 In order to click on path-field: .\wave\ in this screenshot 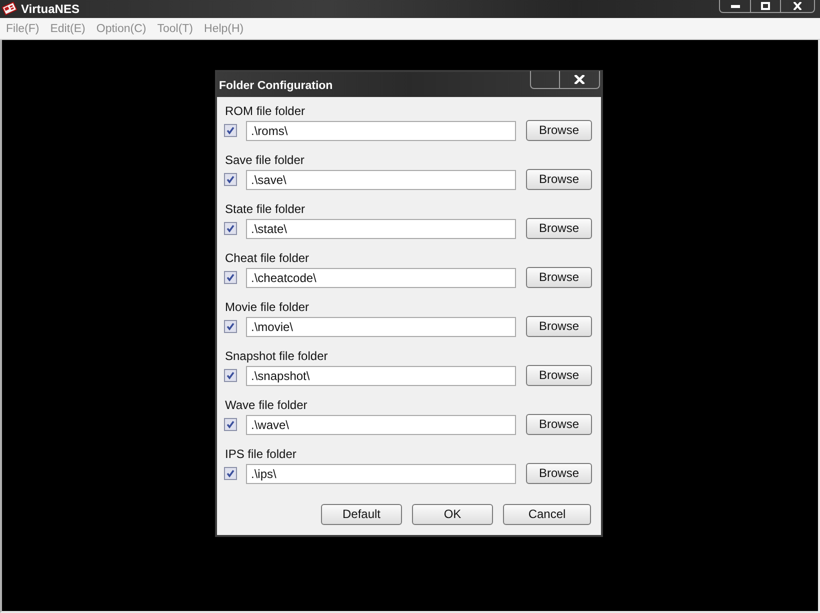, I will do `click(381, 424)`.